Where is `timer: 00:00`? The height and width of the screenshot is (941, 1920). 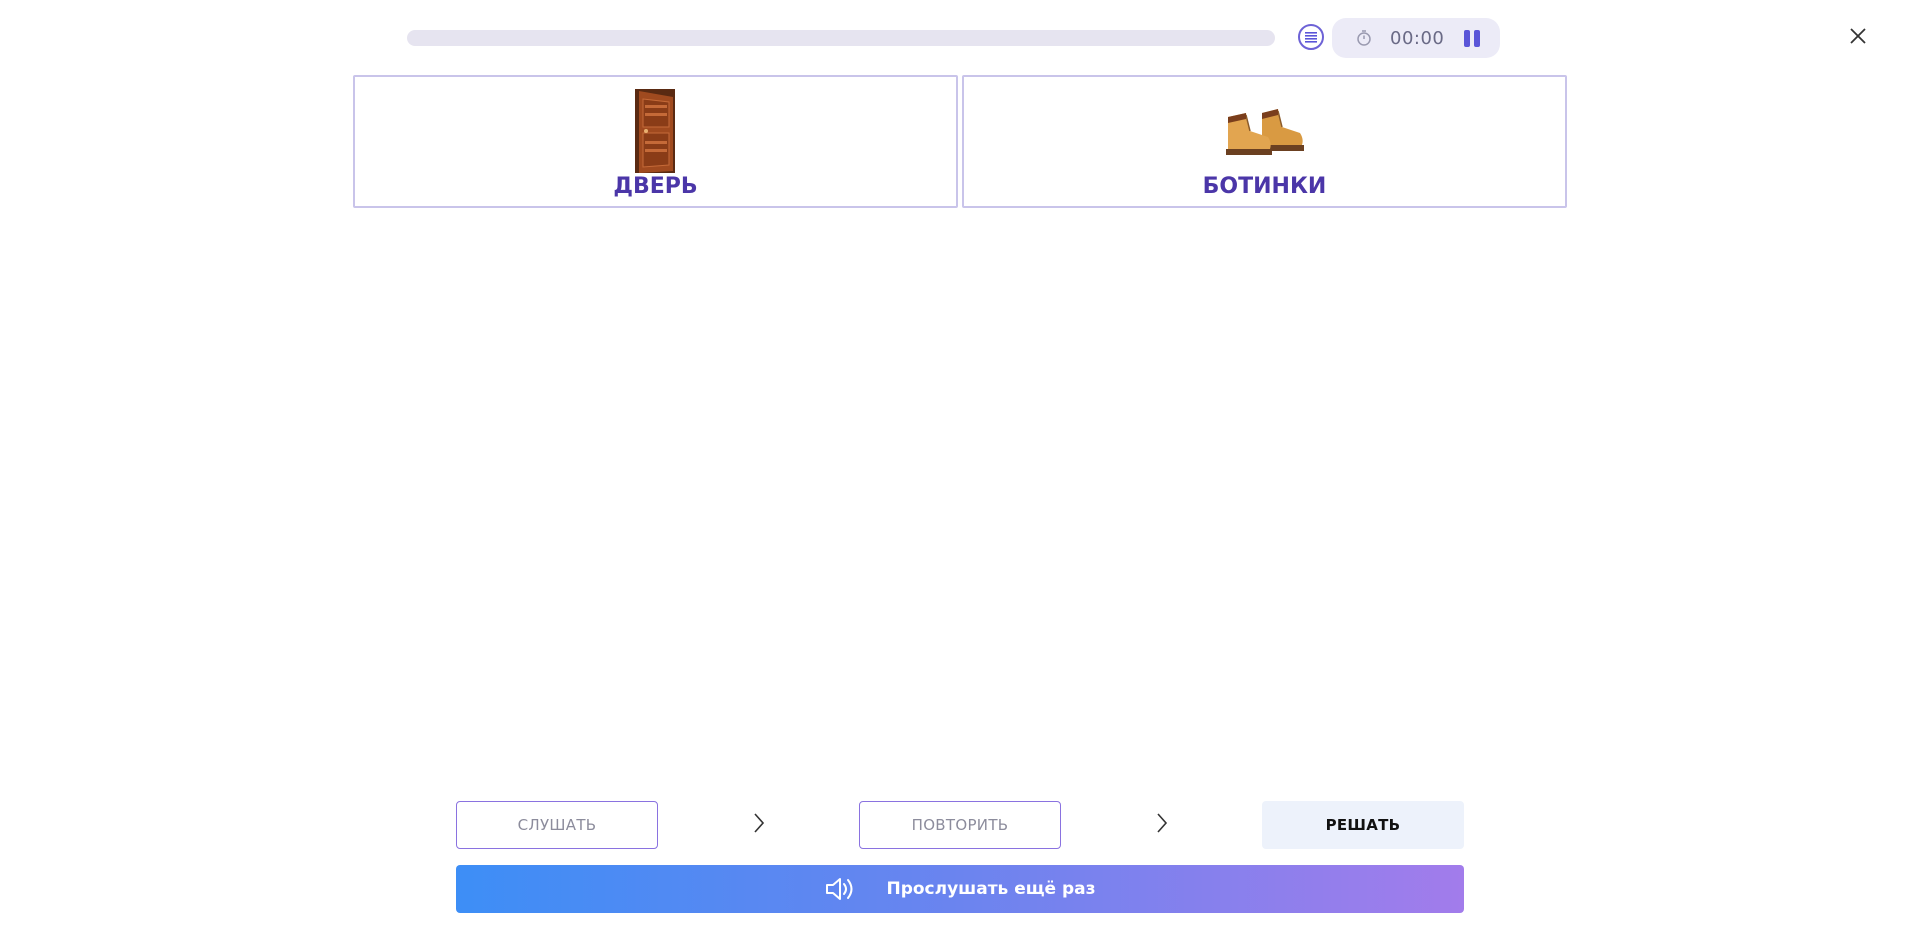 timer: 00:00 is located at coordinates (1416, 38).